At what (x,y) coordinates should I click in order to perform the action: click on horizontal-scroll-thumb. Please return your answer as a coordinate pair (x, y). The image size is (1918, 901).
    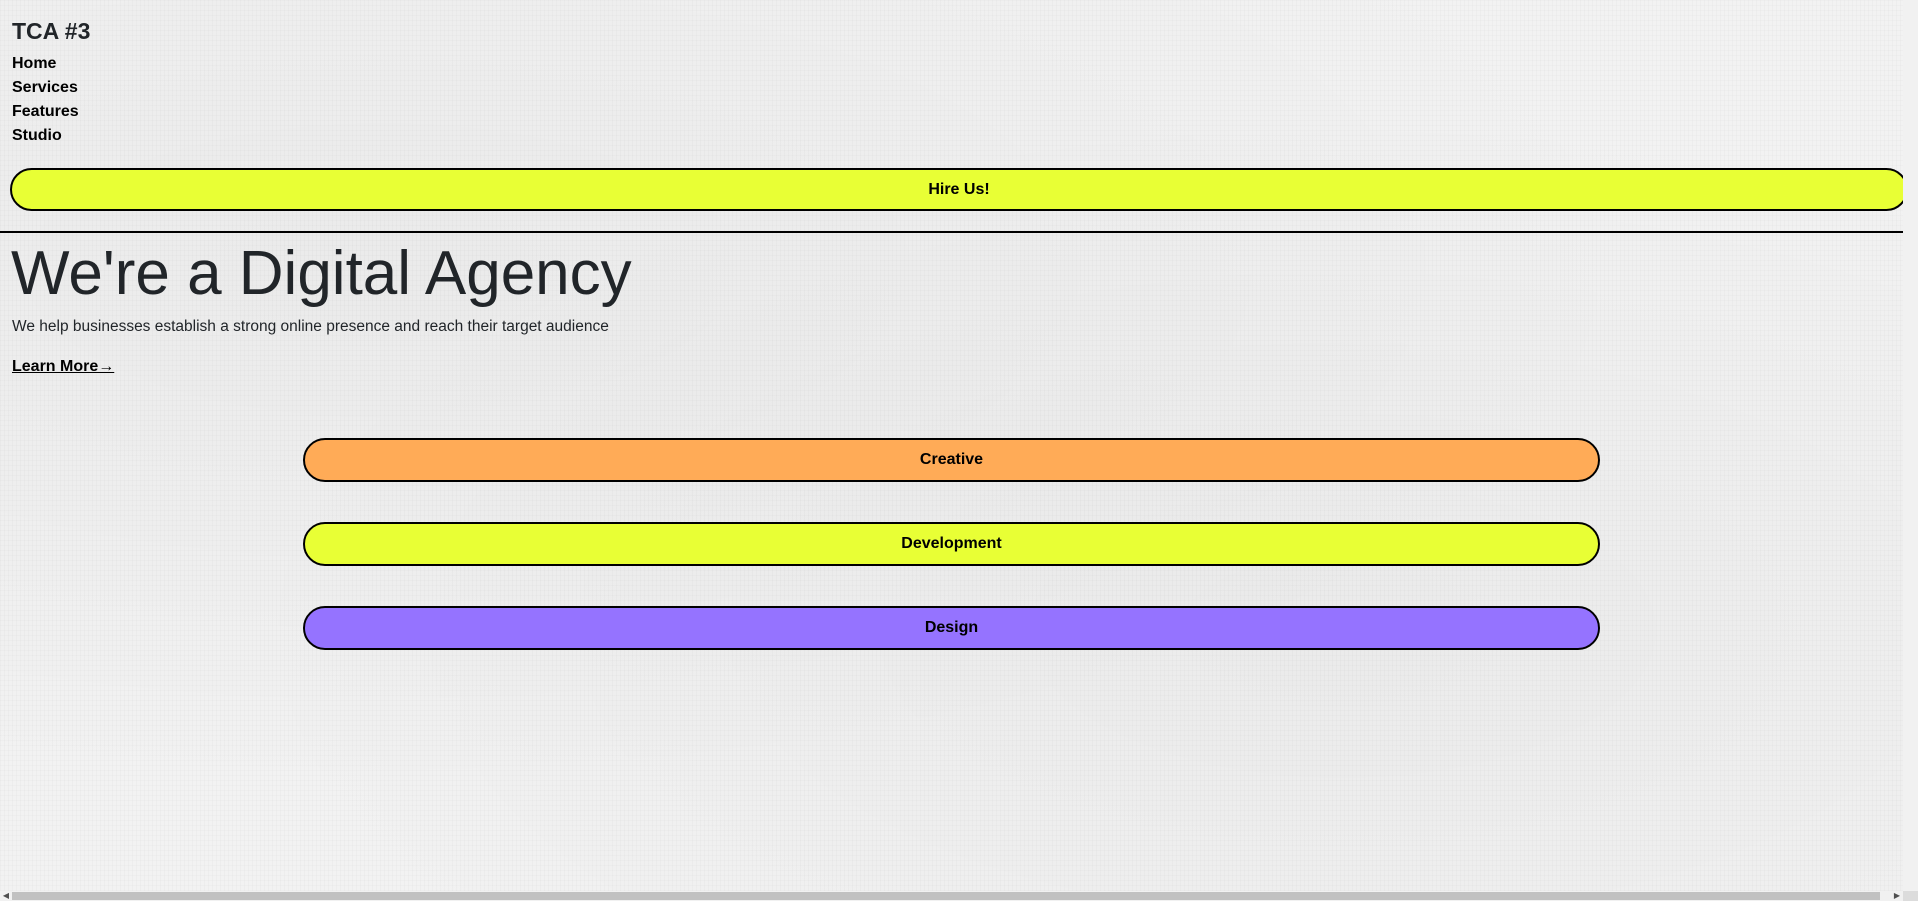
    Looking at the image, I should click on (946, 896).